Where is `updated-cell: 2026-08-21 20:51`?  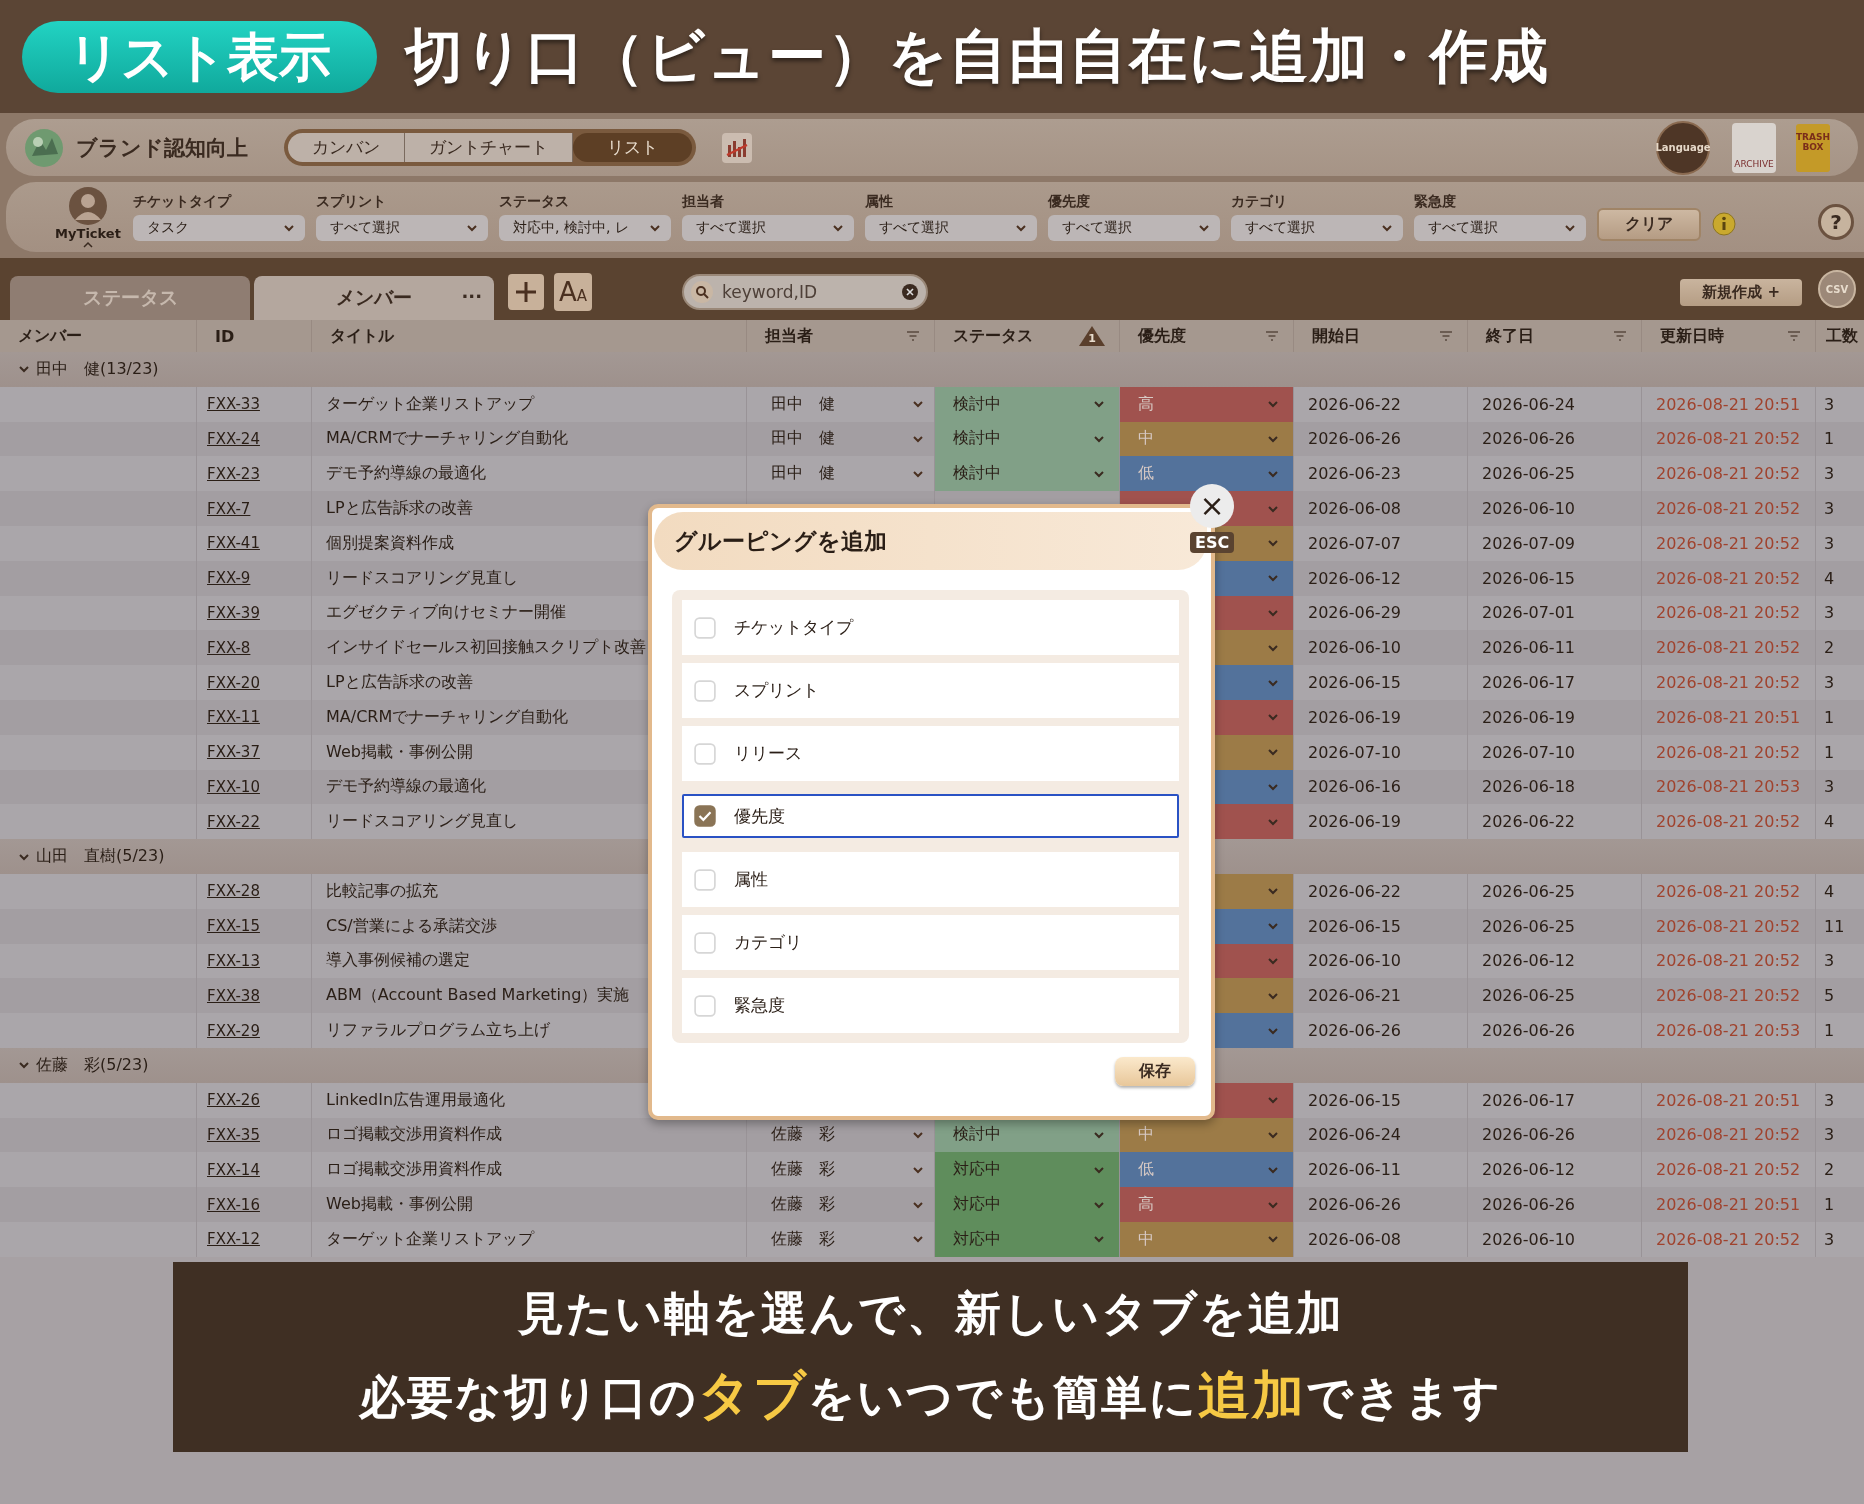 updated-cell: 2026-08-21 20:51 is located at coordinates (1729, 1100).